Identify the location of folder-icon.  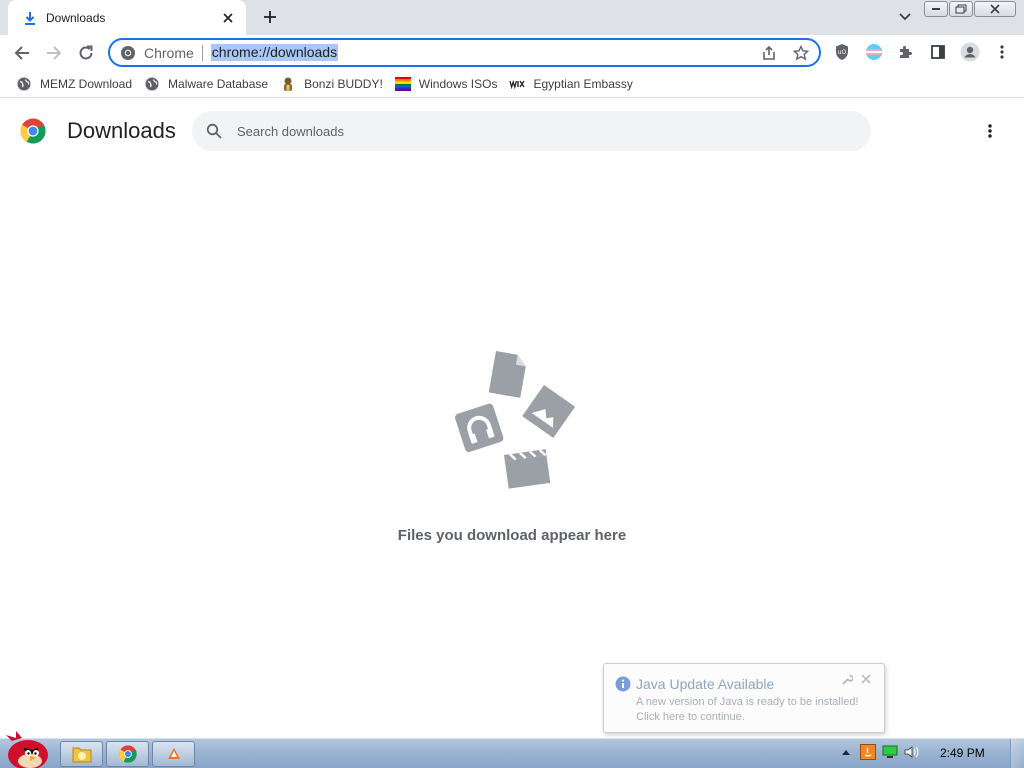
(81, 755).